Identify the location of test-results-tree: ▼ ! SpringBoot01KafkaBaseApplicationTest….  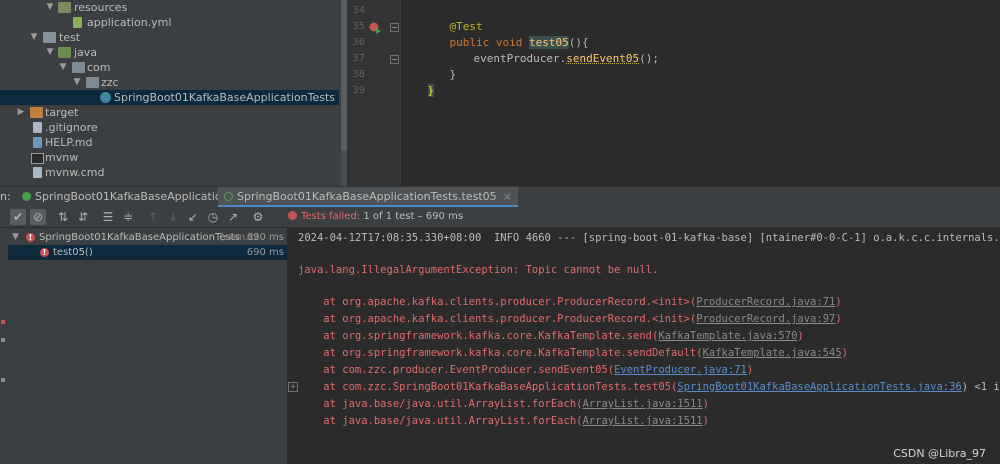
(144, 346).